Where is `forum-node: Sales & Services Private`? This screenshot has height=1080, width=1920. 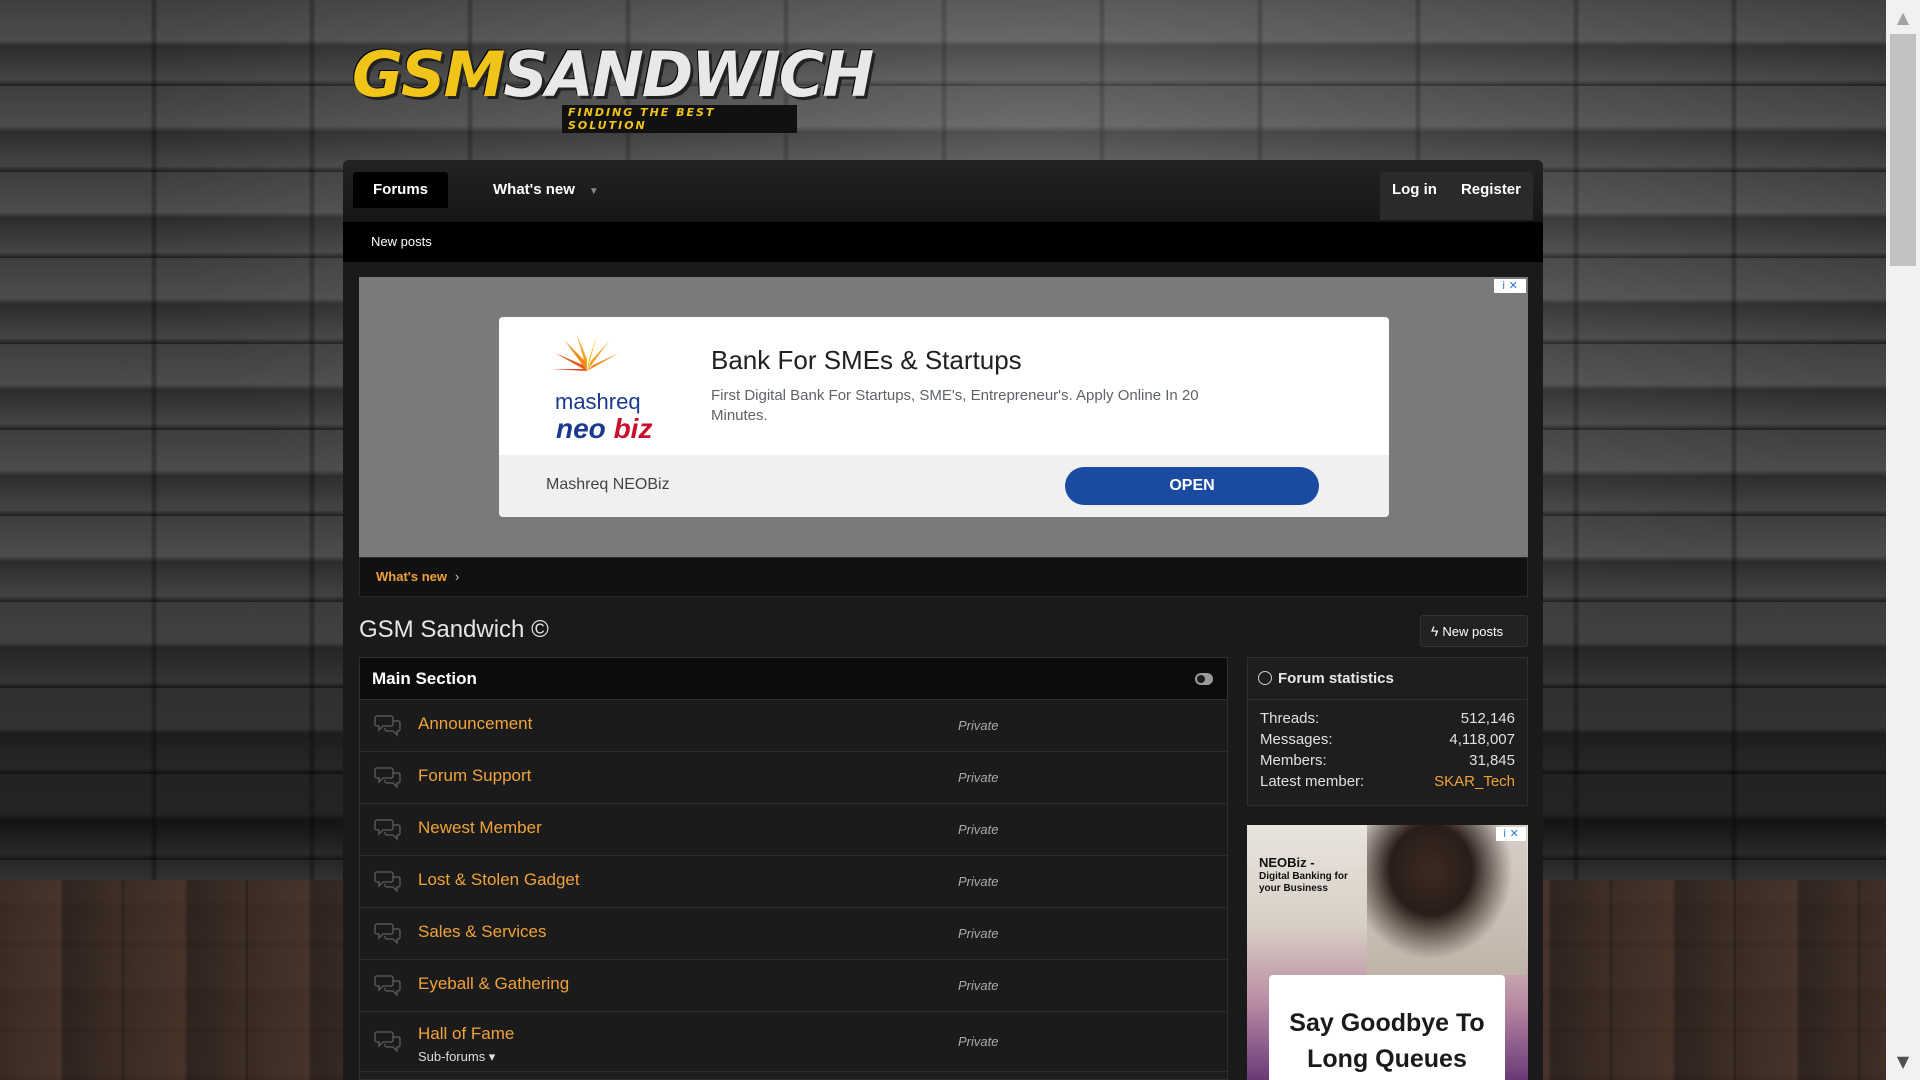
forum-node: Sales & Services Private is located at coordinates (793, 934).